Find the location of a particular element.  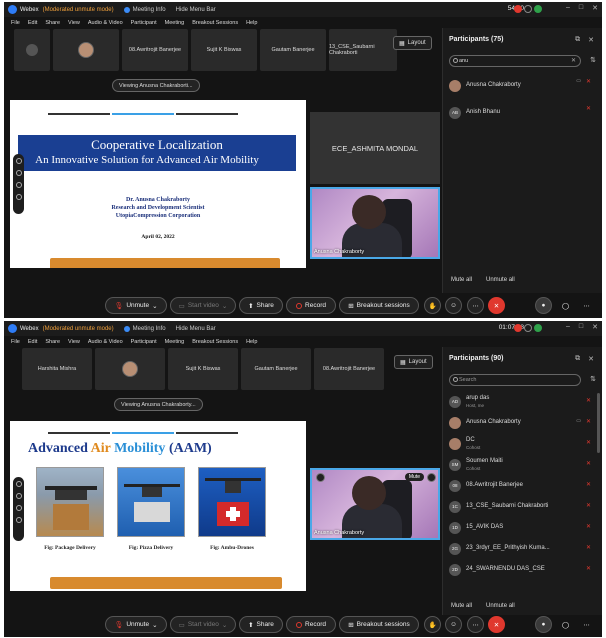

list-item: Anusna Chakraborty ▭ ✕ is located at coordinates (522, 85).